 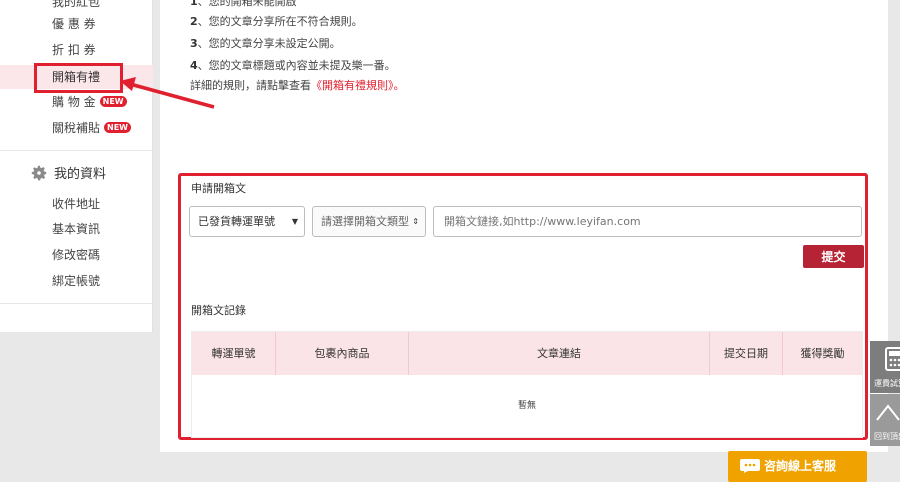 What do you see at coordinates (750, 466) in the screenshot?
I see `chat-icon` at bounding box center [750, 466].